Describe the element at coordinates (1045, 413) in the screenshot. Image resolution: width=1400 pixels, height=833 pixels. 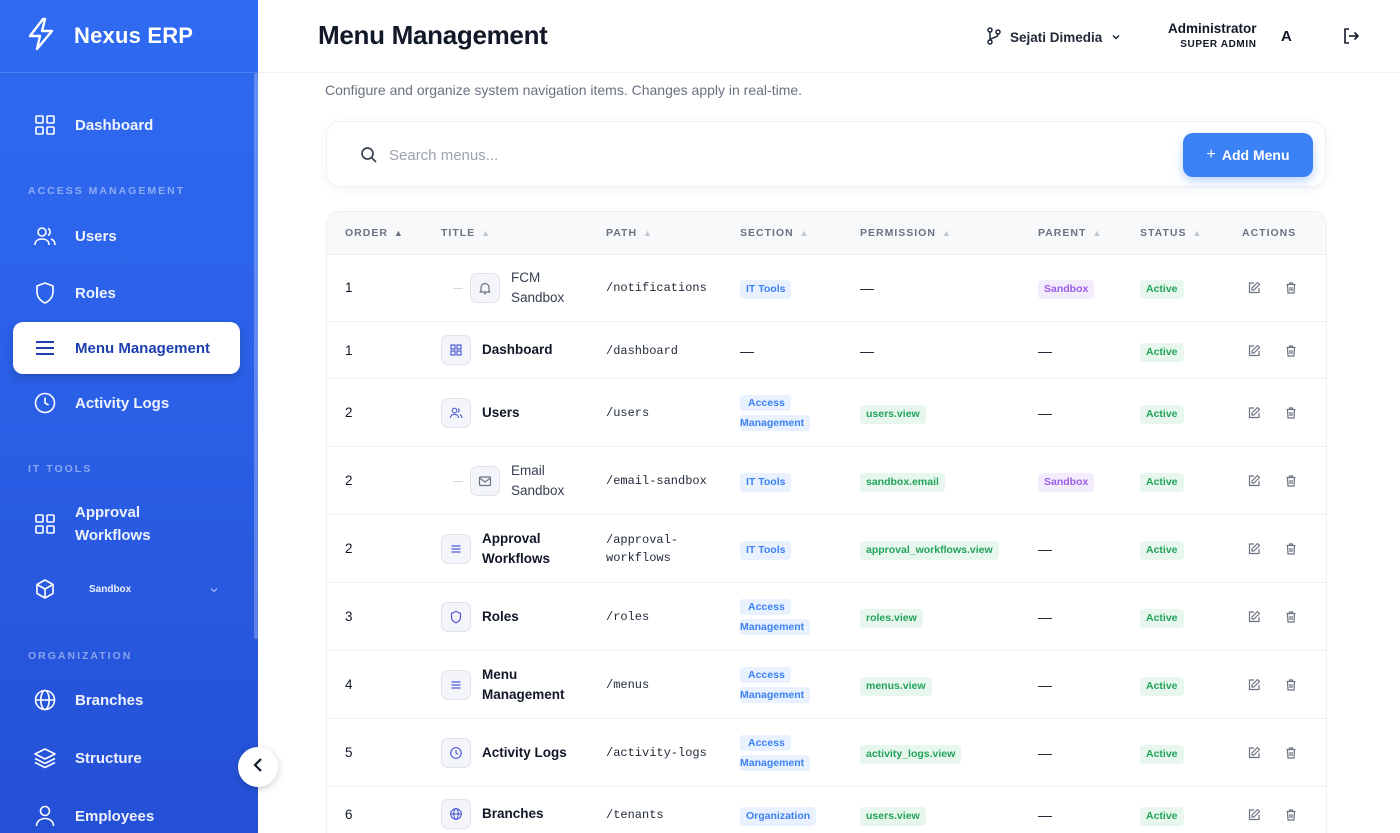
I see `parent-cell: —` at that location.